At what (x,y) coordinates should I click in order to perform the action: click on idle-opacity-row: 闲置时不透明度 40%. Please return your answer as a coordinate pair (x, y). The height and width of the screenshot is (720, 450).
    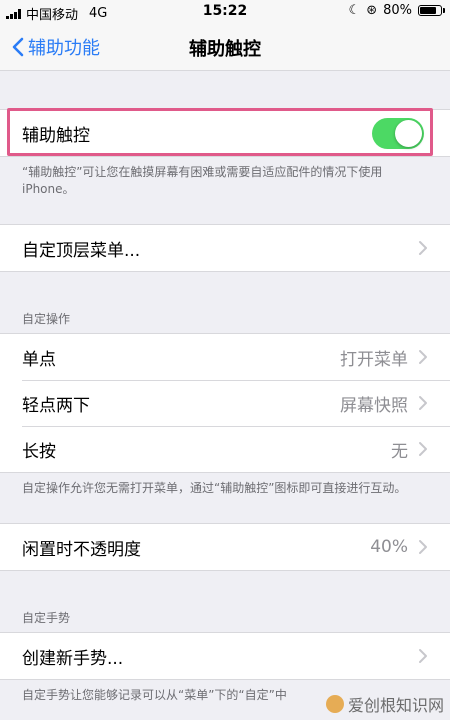
    Looking at the image, I should click on (225, 547).